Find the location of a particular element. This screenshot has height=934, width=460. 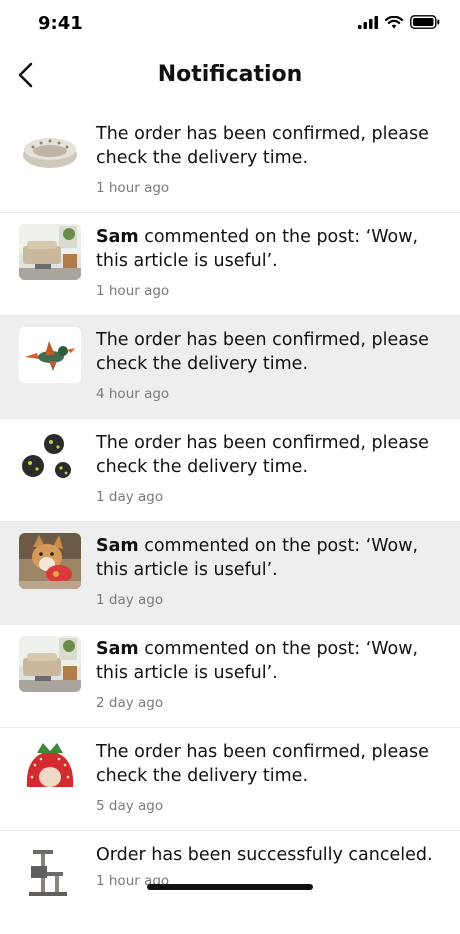

signal-icon is located at coordinates (368, 22).